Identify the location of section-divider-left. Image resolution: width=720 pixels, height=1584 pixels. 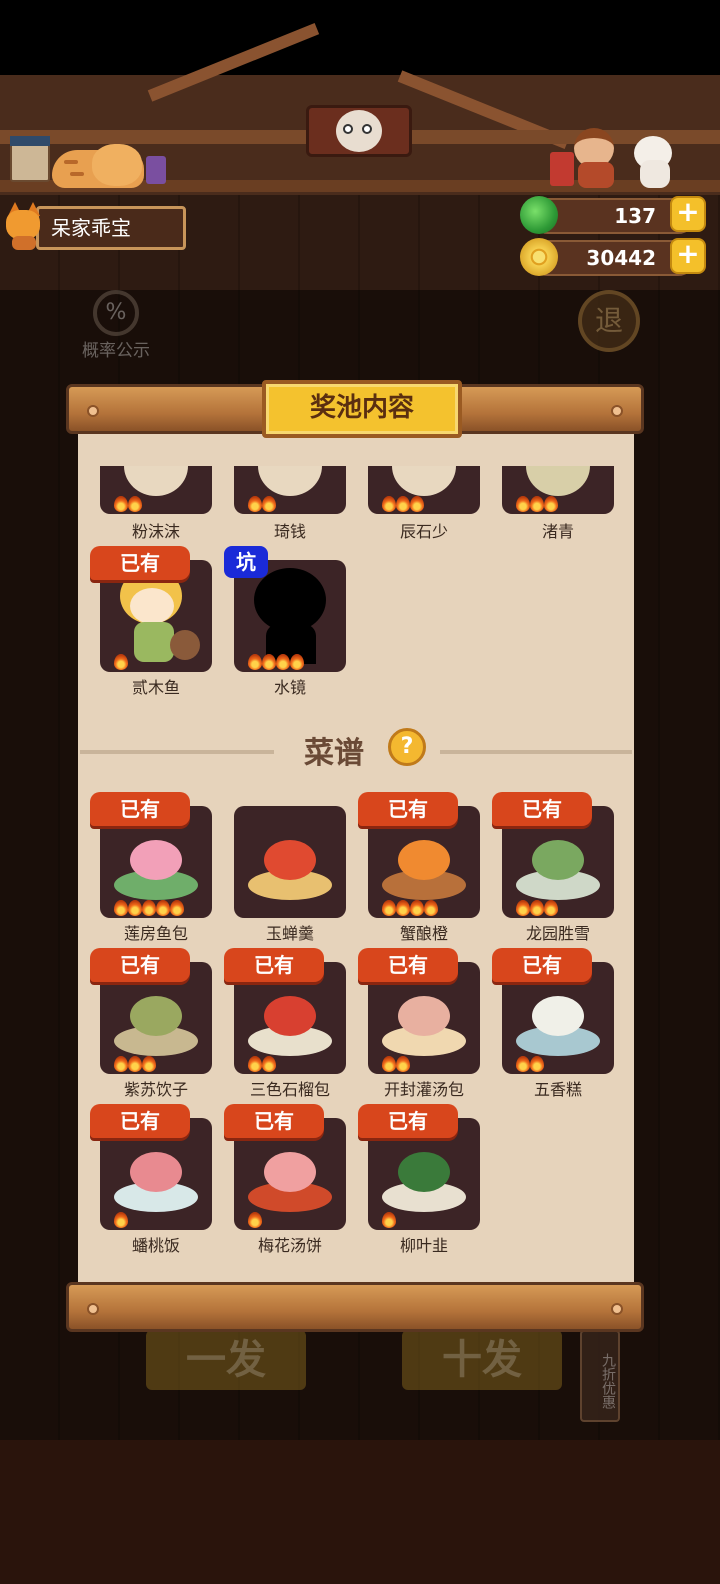
(177, 752).